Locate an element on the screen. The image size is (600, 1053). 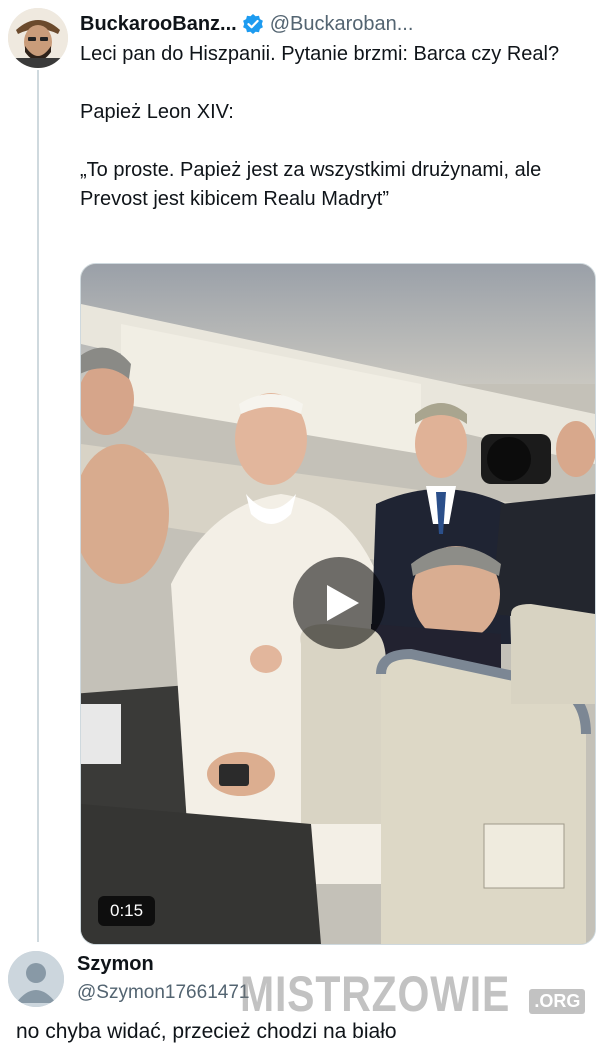
watermark-suffix: .ORG is located at coordinates (557, 1001).